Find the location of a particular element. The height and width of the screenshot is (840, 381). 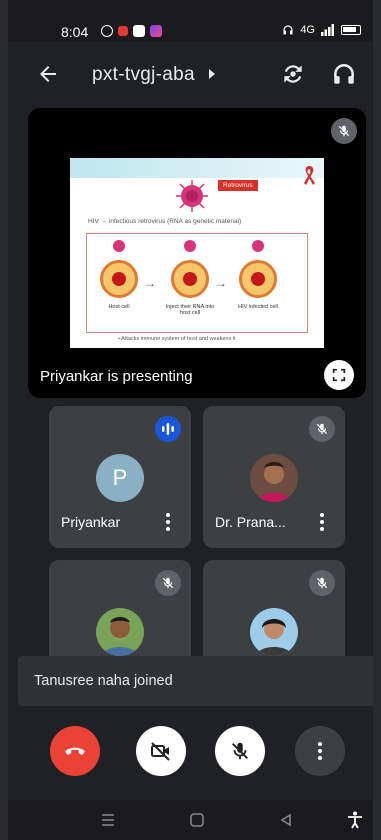

chevron-right-icon is located at coordinates (212, 74).